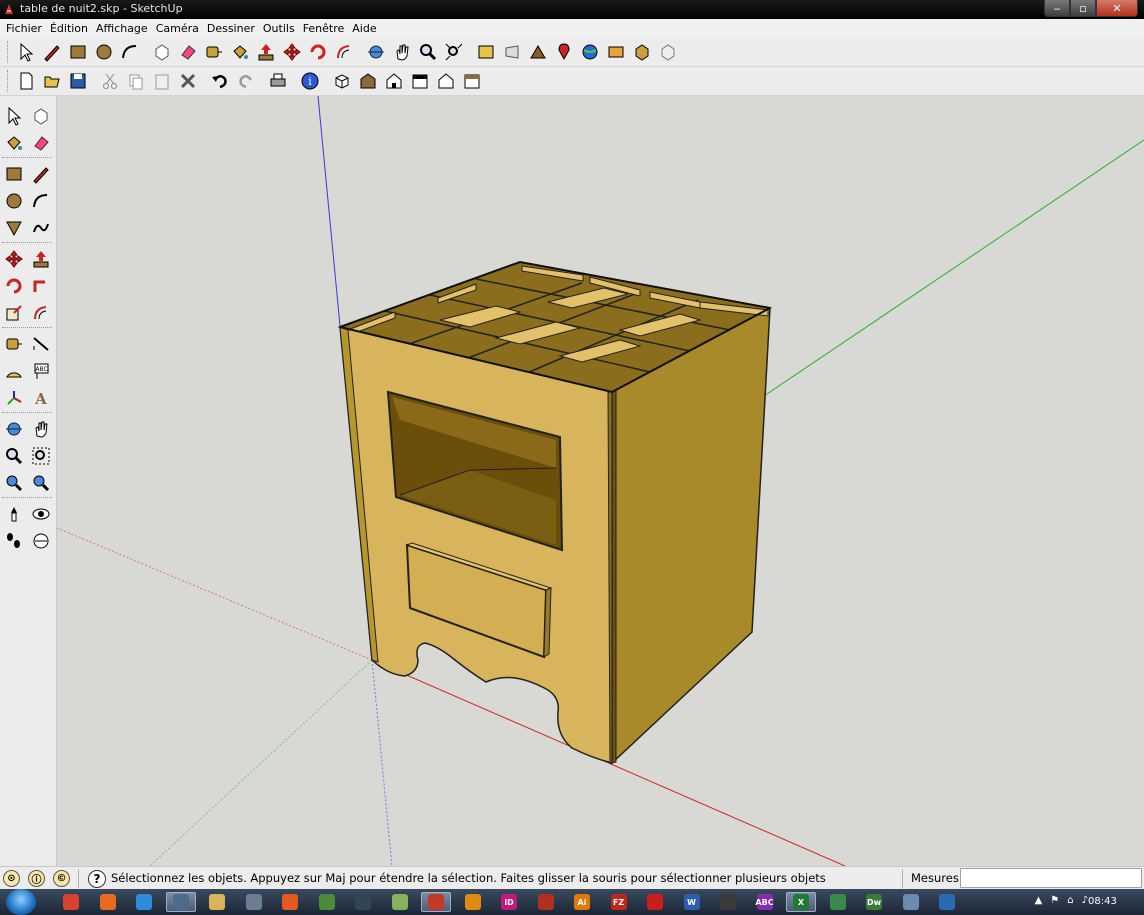 Image resolution: width=1144 pixels, height=915 pixels. What do you see at coordinates (582, 902) in the screenshot?
I see `taskbar-illustrator: Ai` at bounding box center [582, 902].